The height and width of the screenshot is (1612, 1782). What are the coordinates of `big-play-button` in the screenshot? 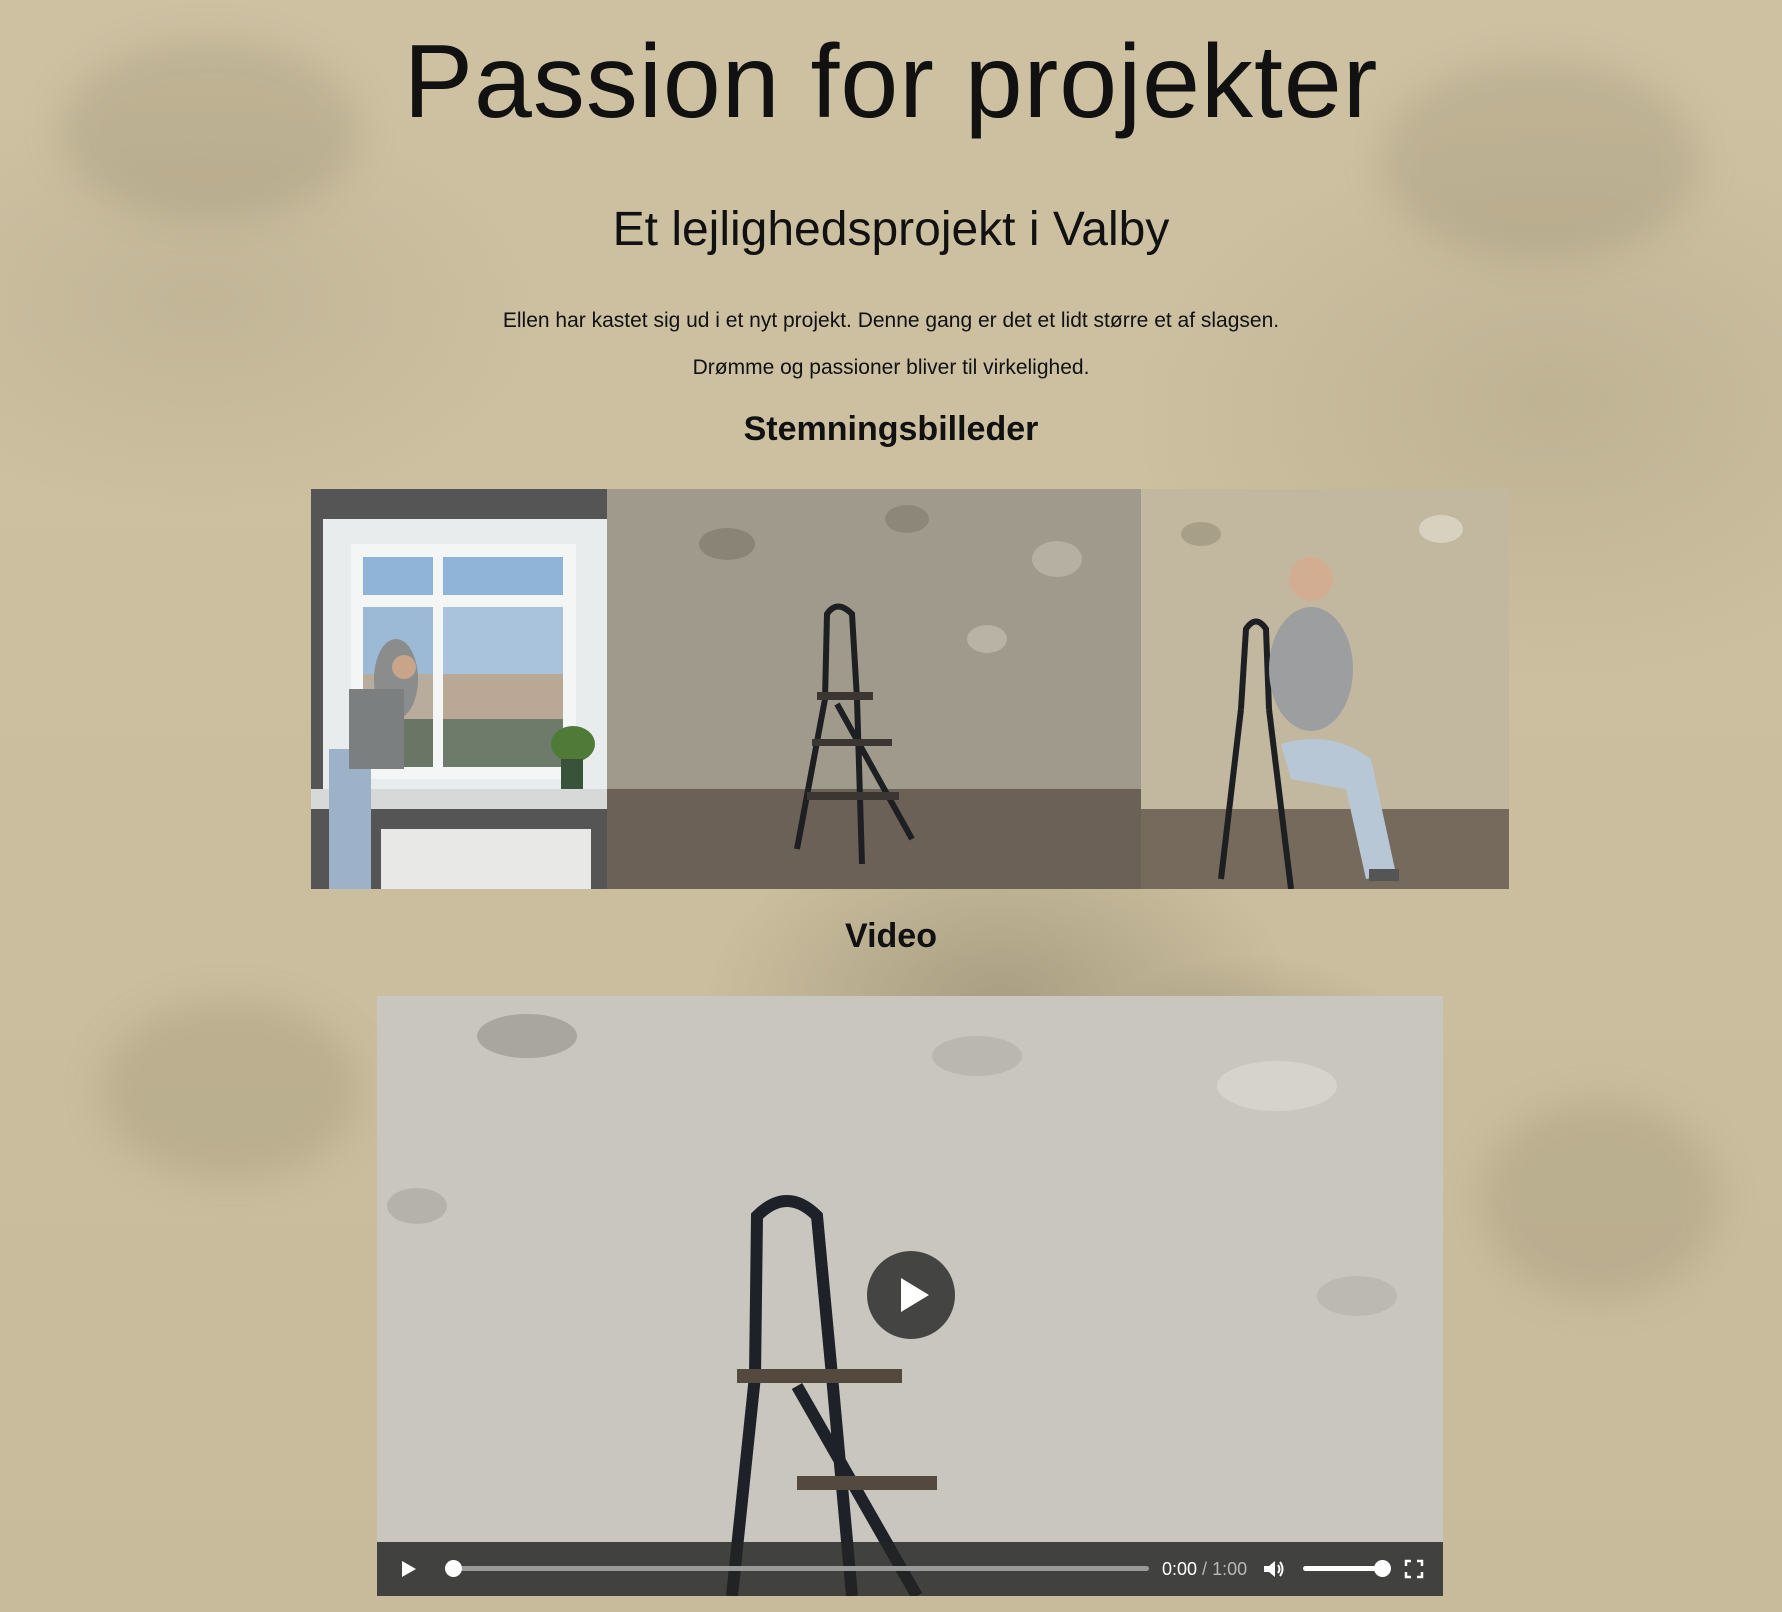 It's located at (911, 1295).